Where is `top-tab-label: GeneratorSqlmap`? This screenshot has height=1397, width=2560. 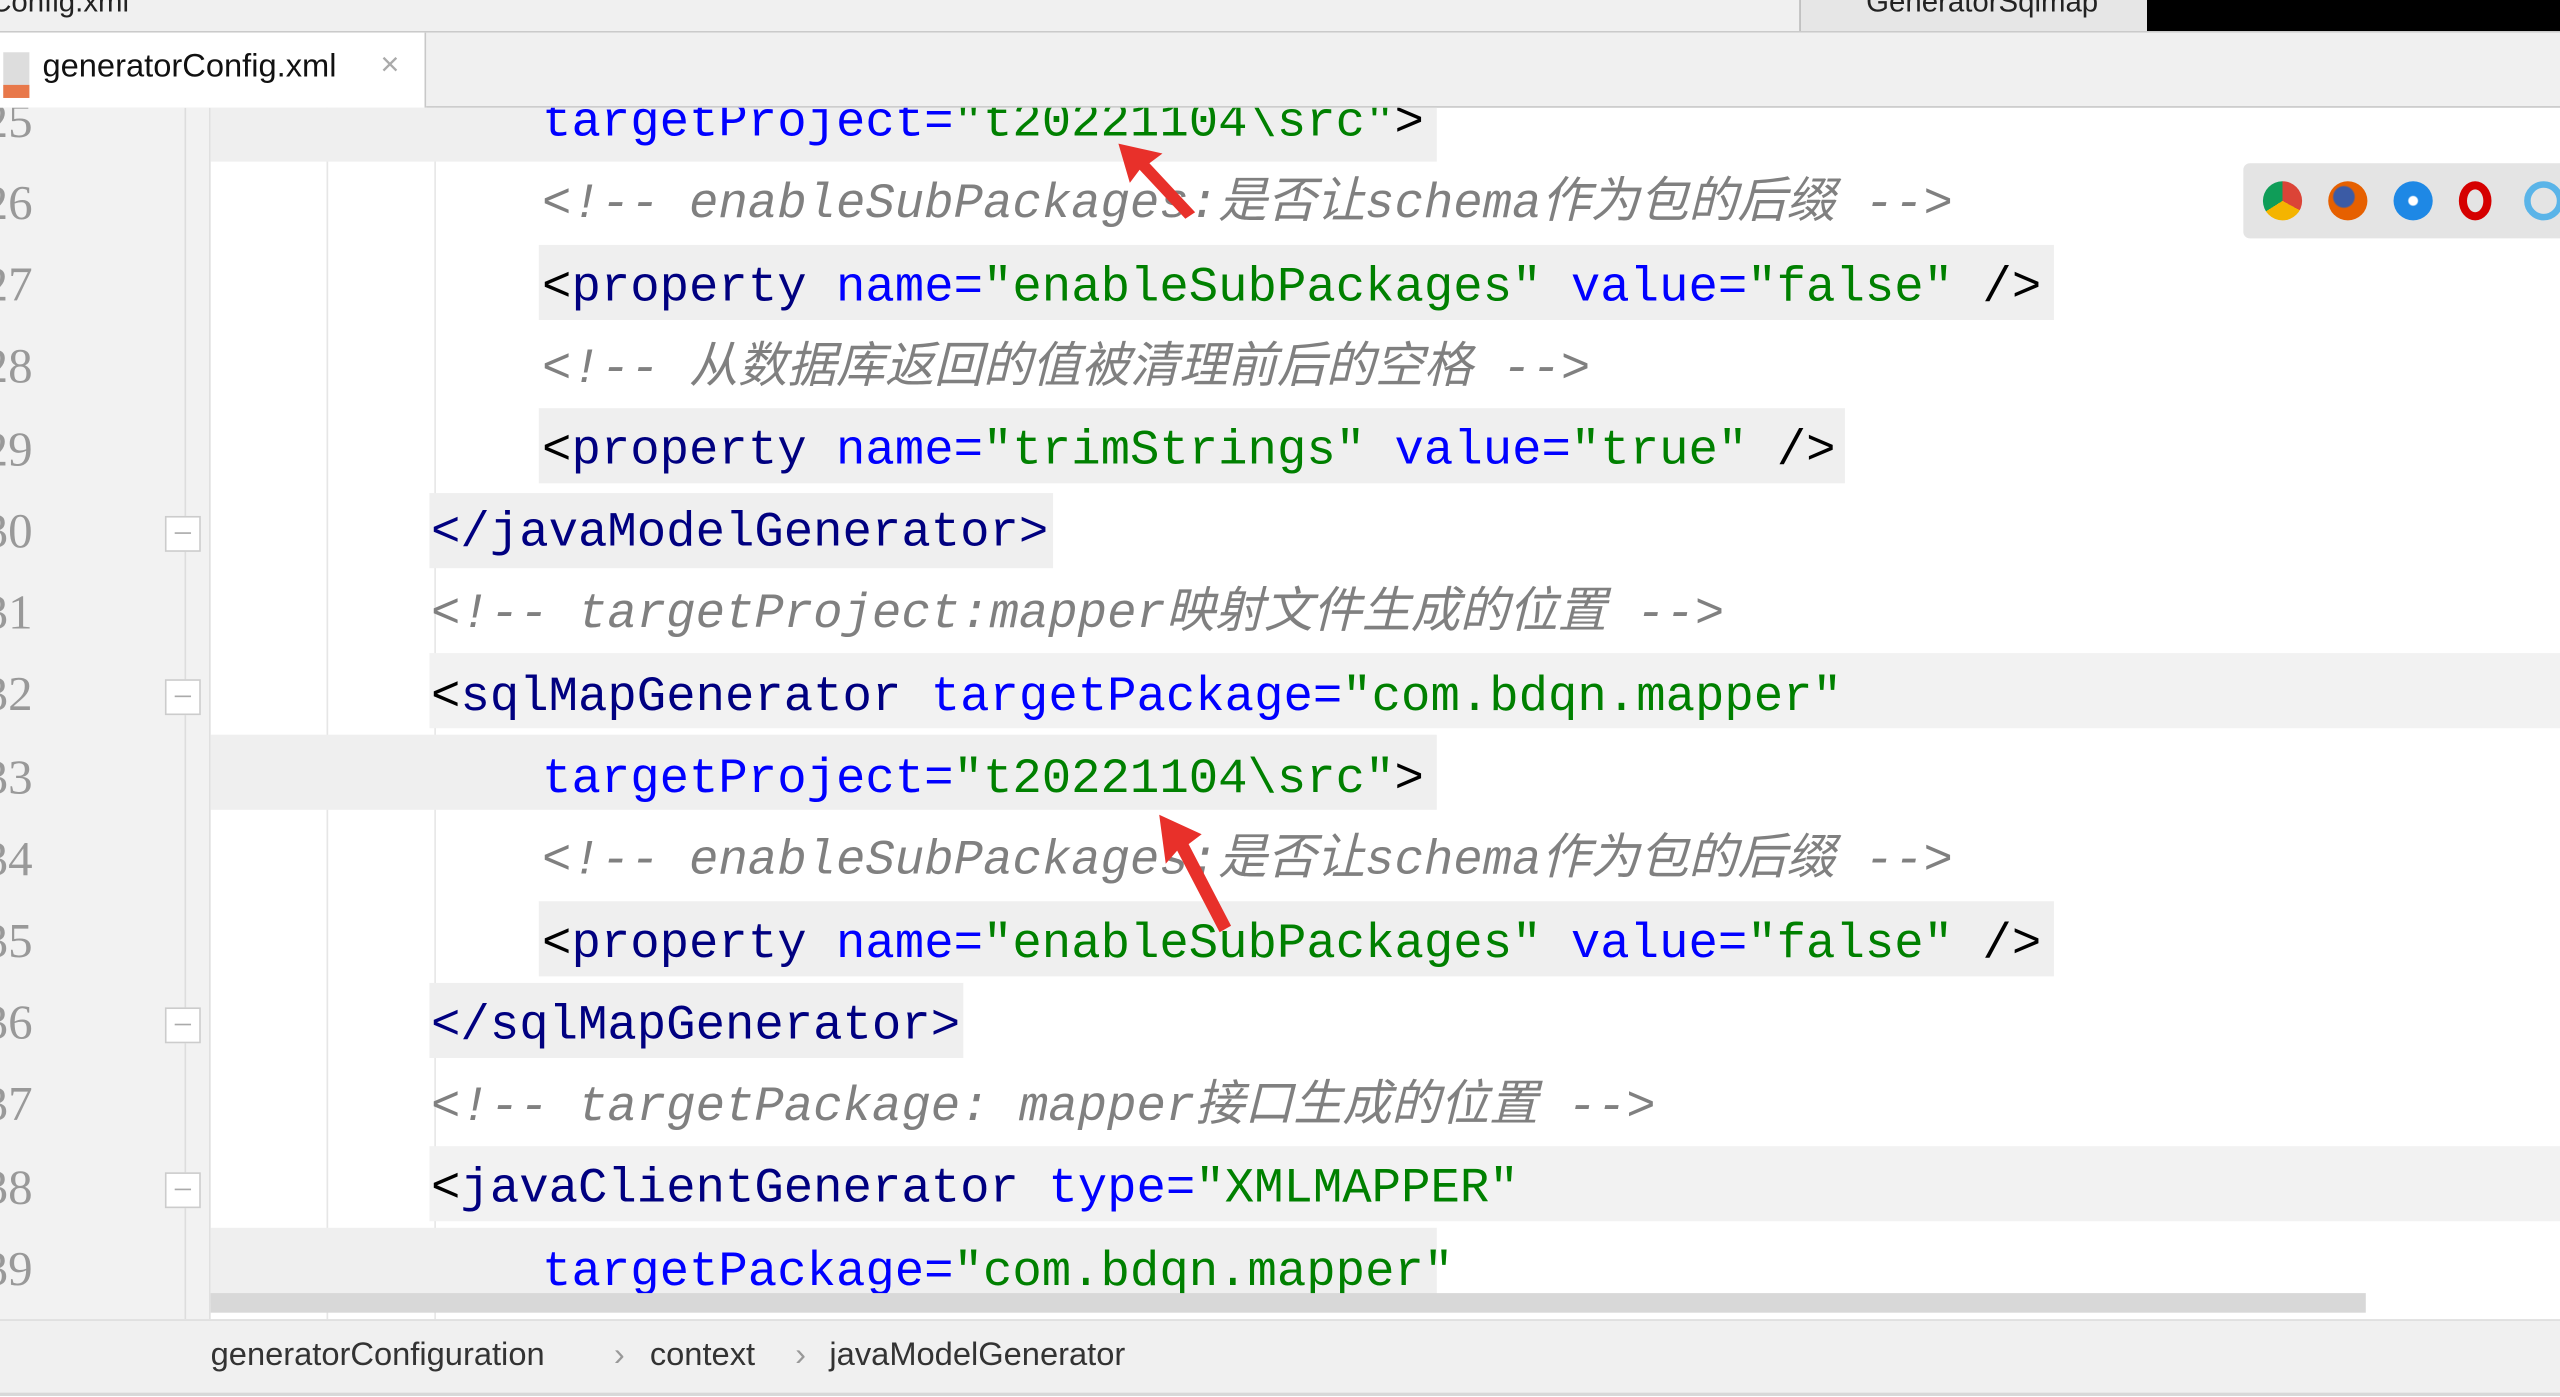 top-tab-label: GeneratorSqlmap is located at coordinates (1982, 9).